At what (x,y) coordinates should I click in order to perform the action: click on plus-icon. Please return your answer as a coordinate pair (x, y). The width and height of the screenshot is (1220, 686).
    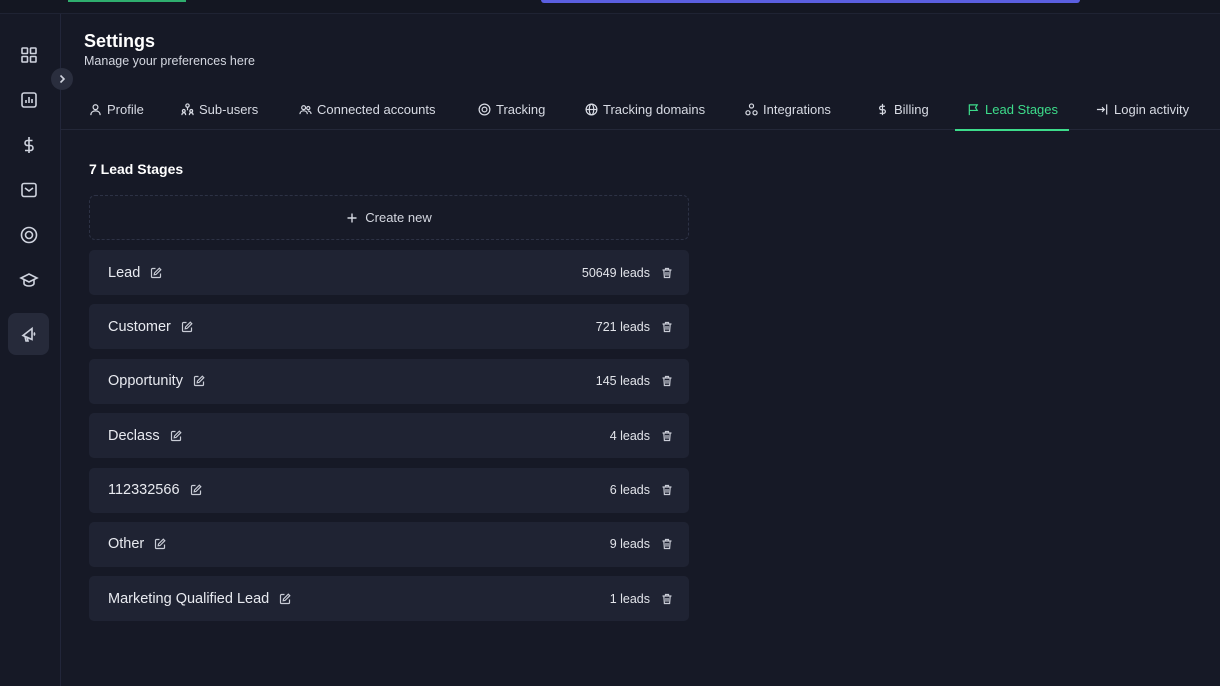
    Looking at the image, I should click on (352, 217).